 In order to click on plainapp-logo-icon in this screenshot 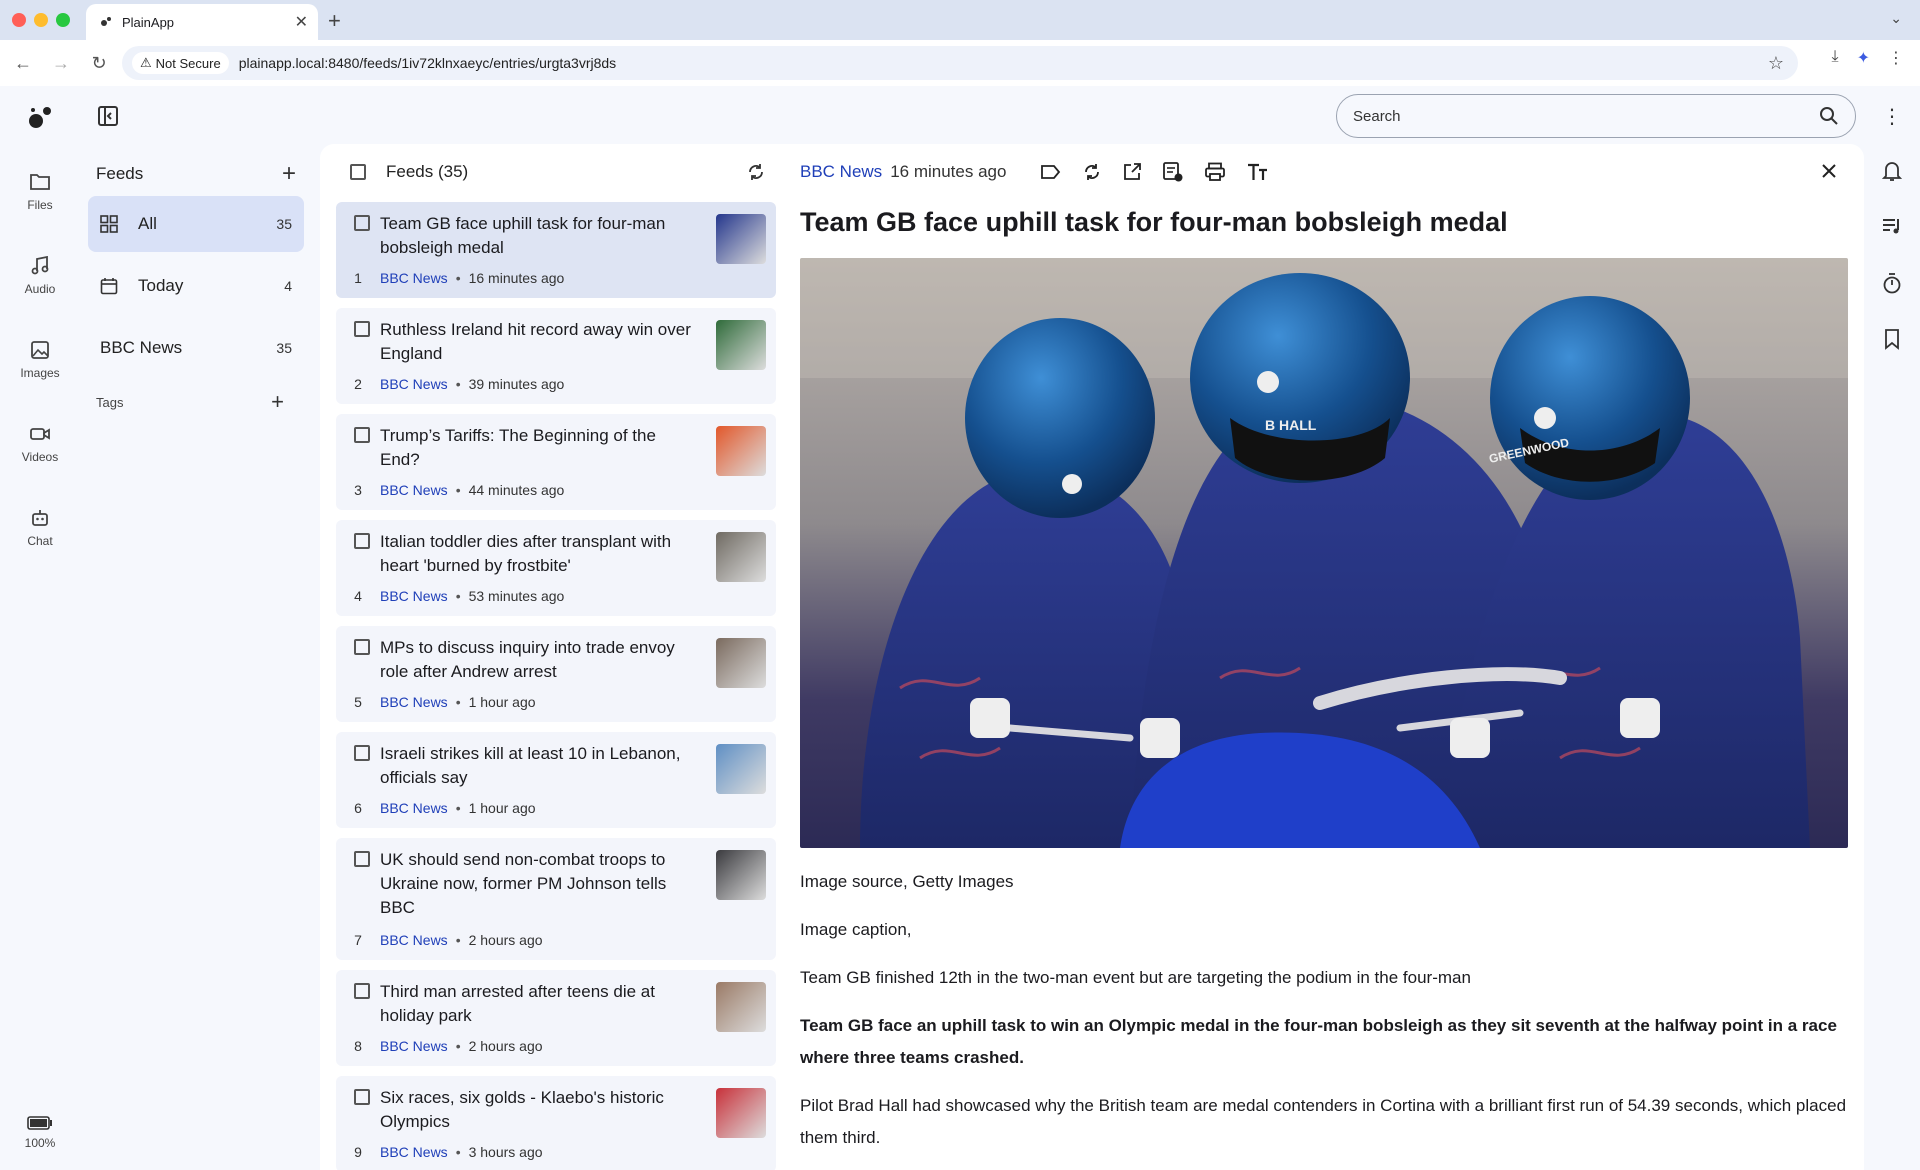, I will do `click(40, 118)`.